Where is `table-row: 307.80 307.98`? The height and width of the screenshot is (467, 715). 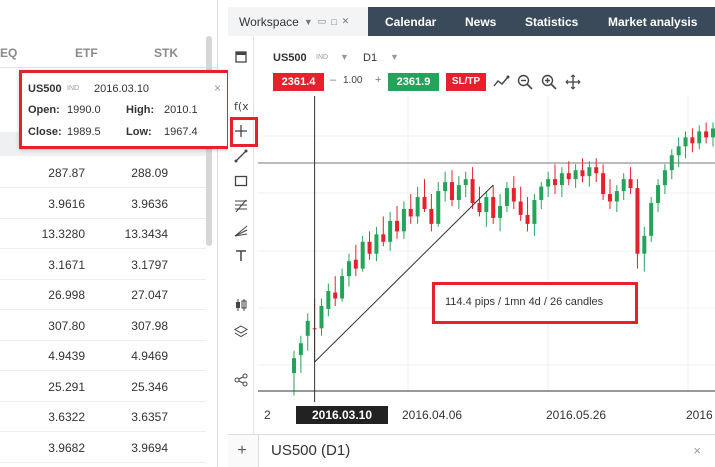 table-row: 307.80 307.98 is located at coordinates (103, 326).